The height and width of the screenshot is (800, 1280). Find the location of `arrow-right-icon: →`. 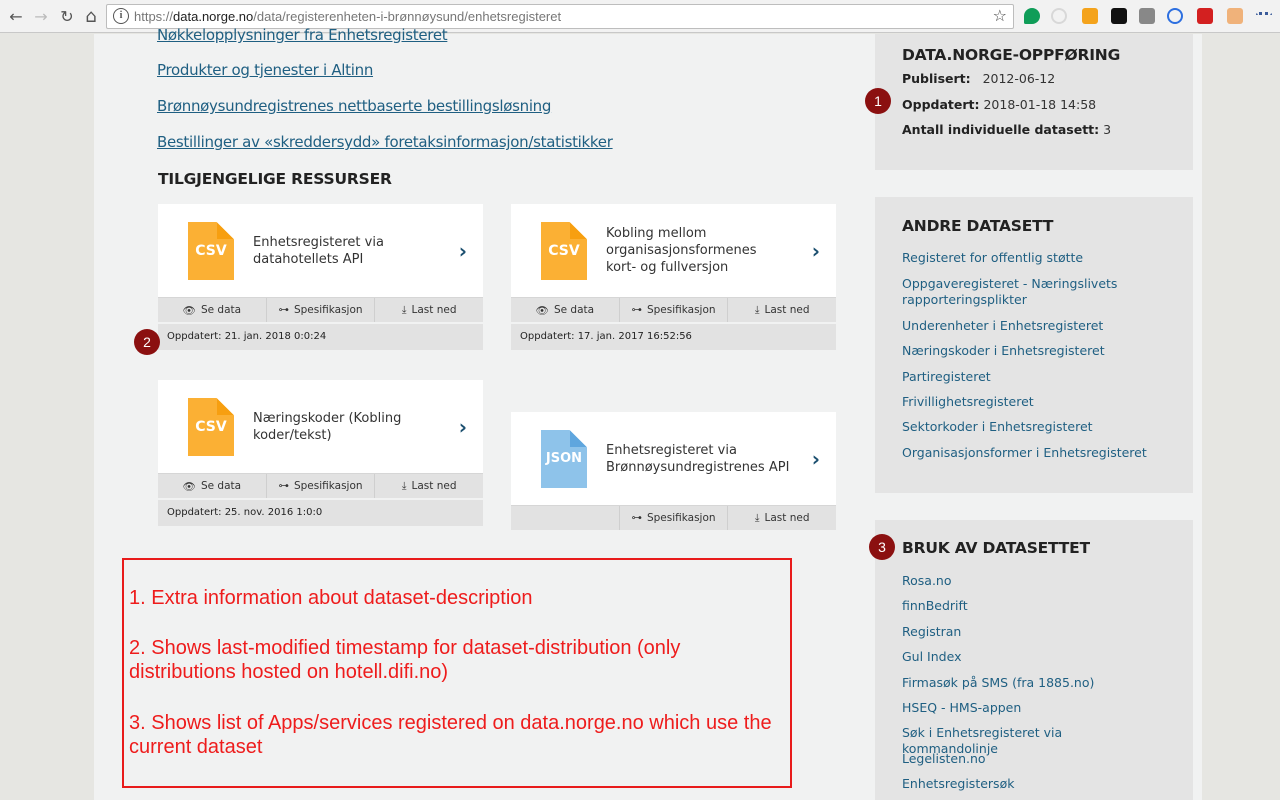

arrow-right-icon: → is located at coordinates (41, 16).